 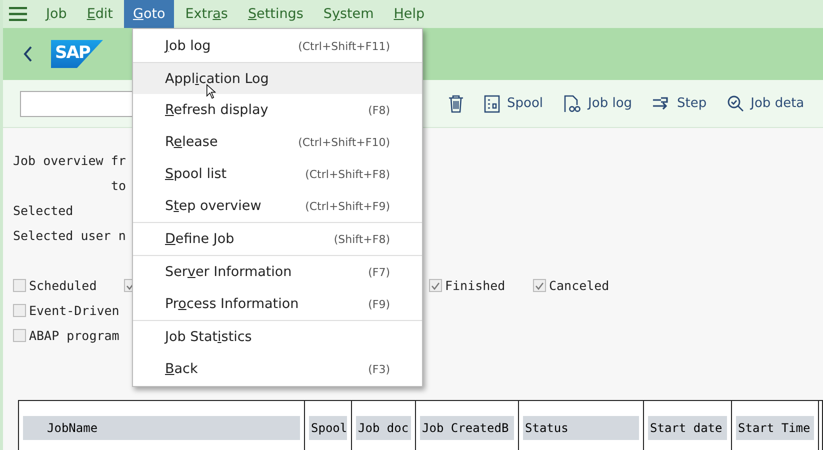 I want to click on column-header: Spool, so click(x=328, y=428).